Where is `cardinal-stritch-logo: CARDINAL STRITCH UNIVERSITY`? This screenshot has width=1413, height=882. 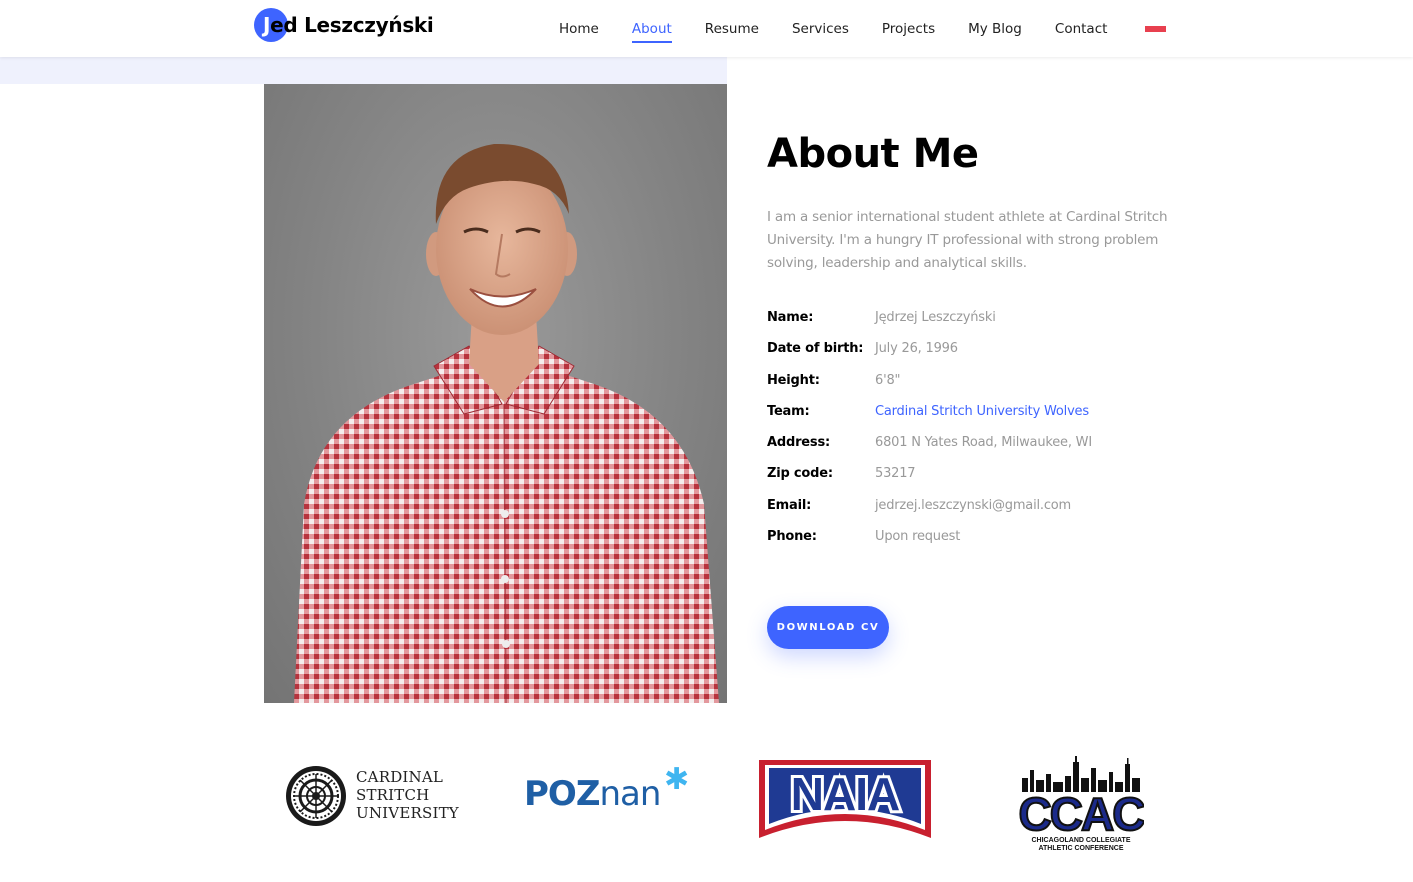
cardinal-stritch-logo: CARDINAL STRITCH UNIVERSITY is located at coordinates (372, 797).